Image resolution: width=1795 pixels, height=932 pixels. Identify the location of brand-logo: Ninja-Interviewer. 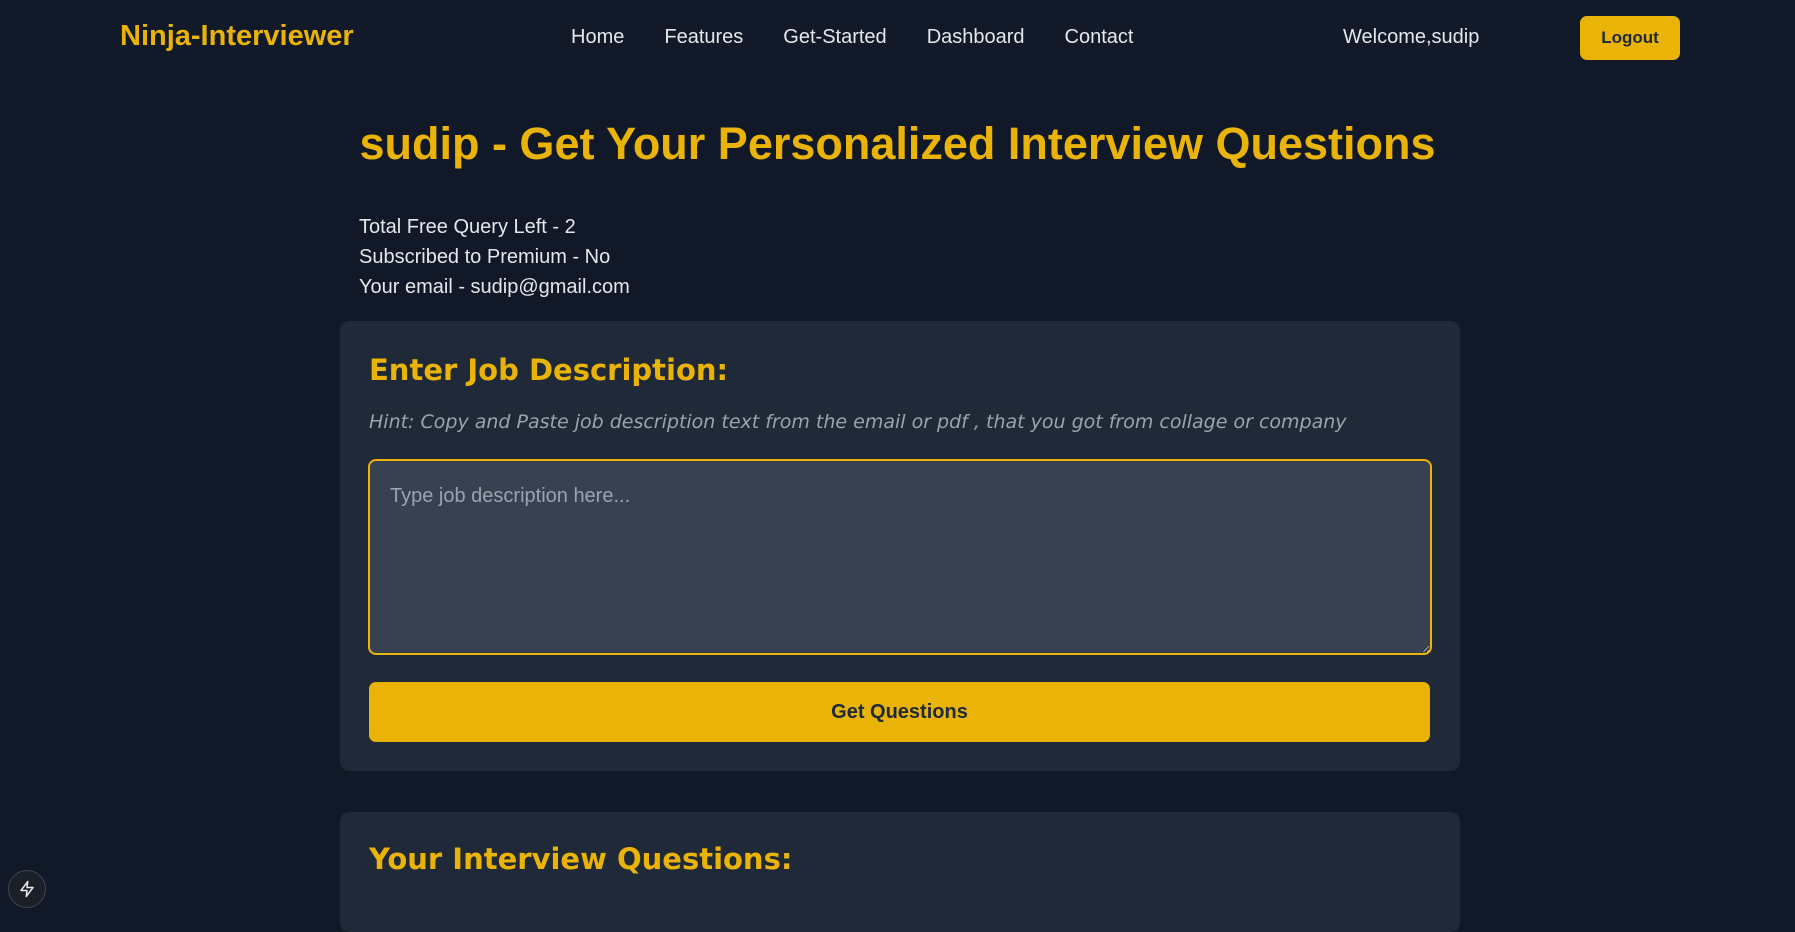
(237, 36).